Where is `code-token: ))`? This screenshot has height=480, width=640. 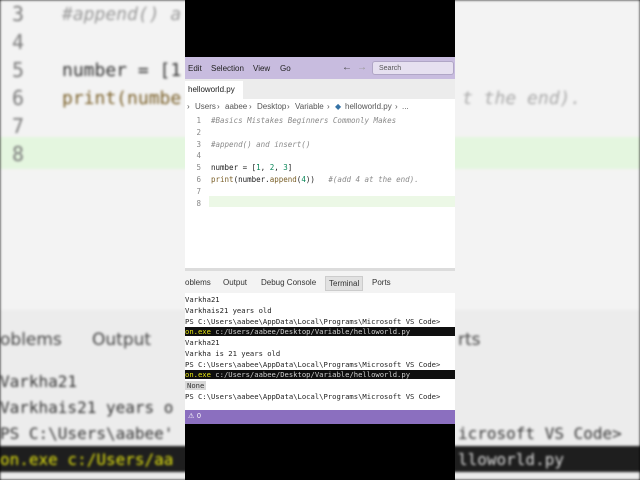
code-token: )) is located at coordinates (317, 179).